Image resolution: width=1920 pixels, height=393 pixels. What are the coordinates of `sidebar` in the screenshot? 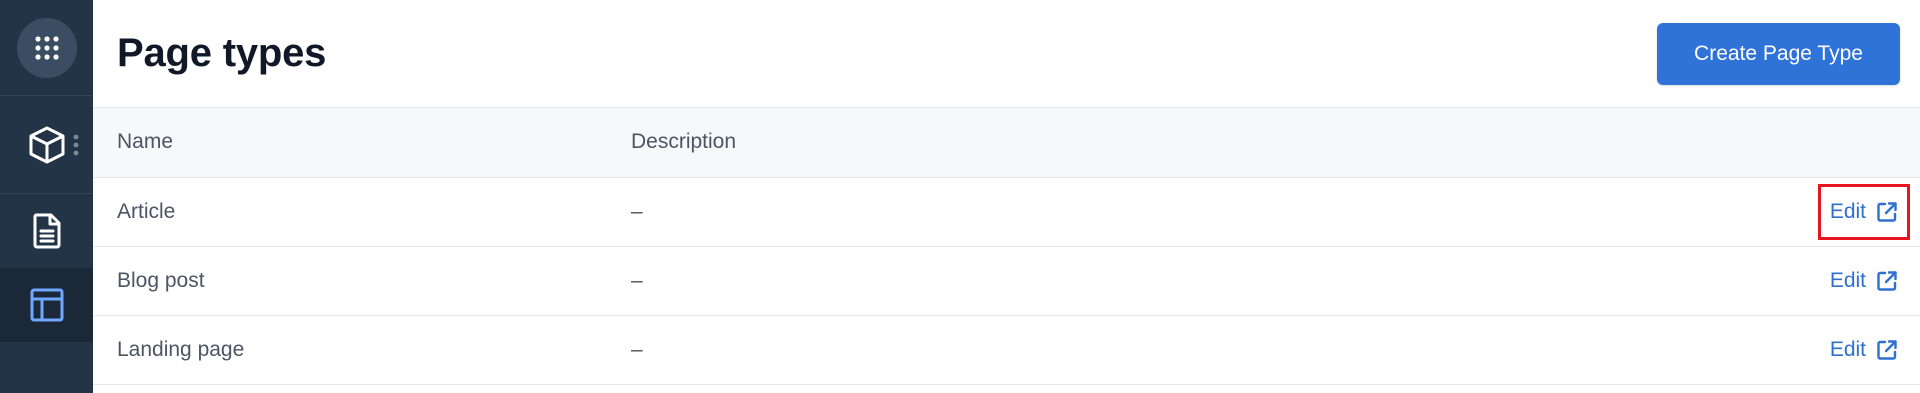 It's located at (46, 196).